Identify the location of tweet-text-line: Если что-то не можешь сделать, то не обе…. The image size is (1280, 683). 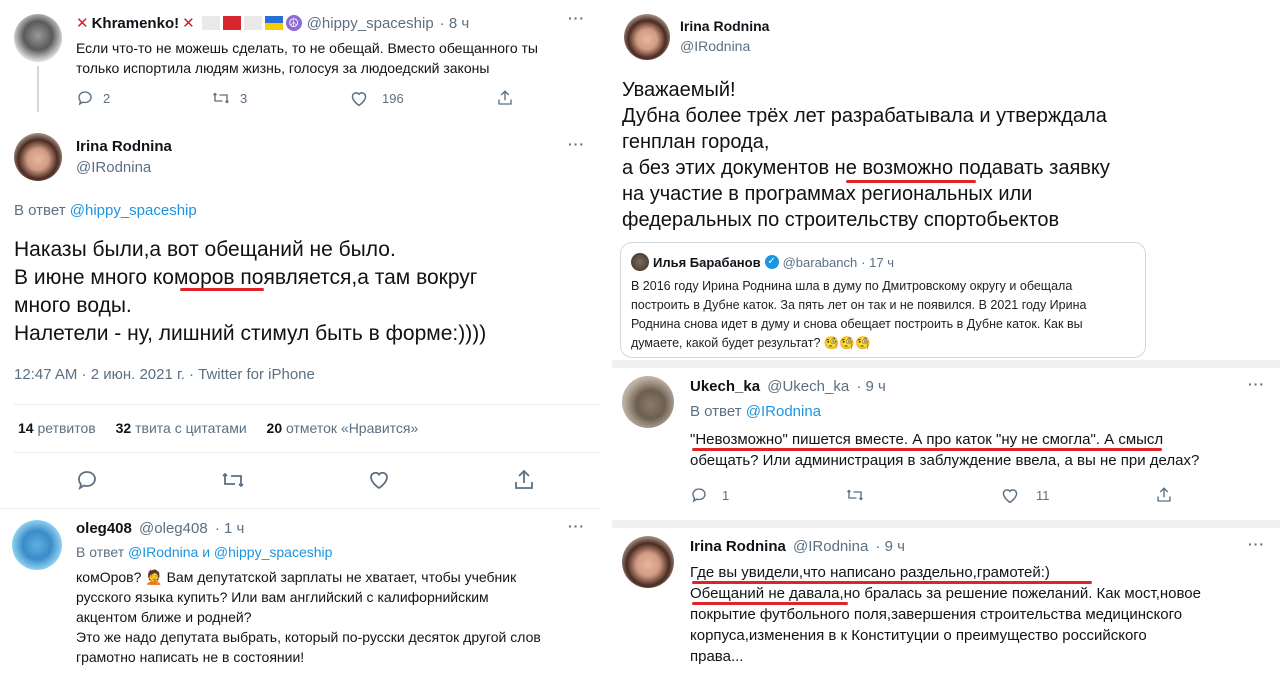
(307, 48).